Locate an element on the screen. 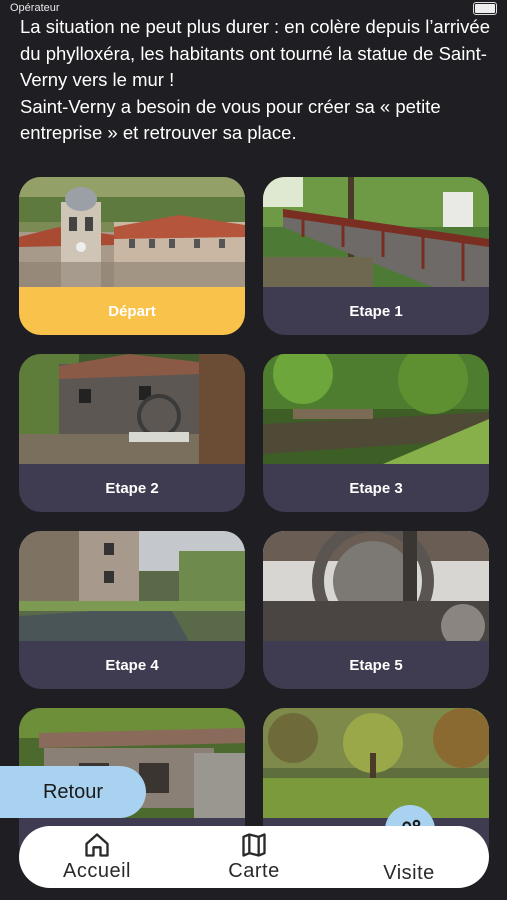  stage-card-depart: Départ is located at coordinates (132, 256).